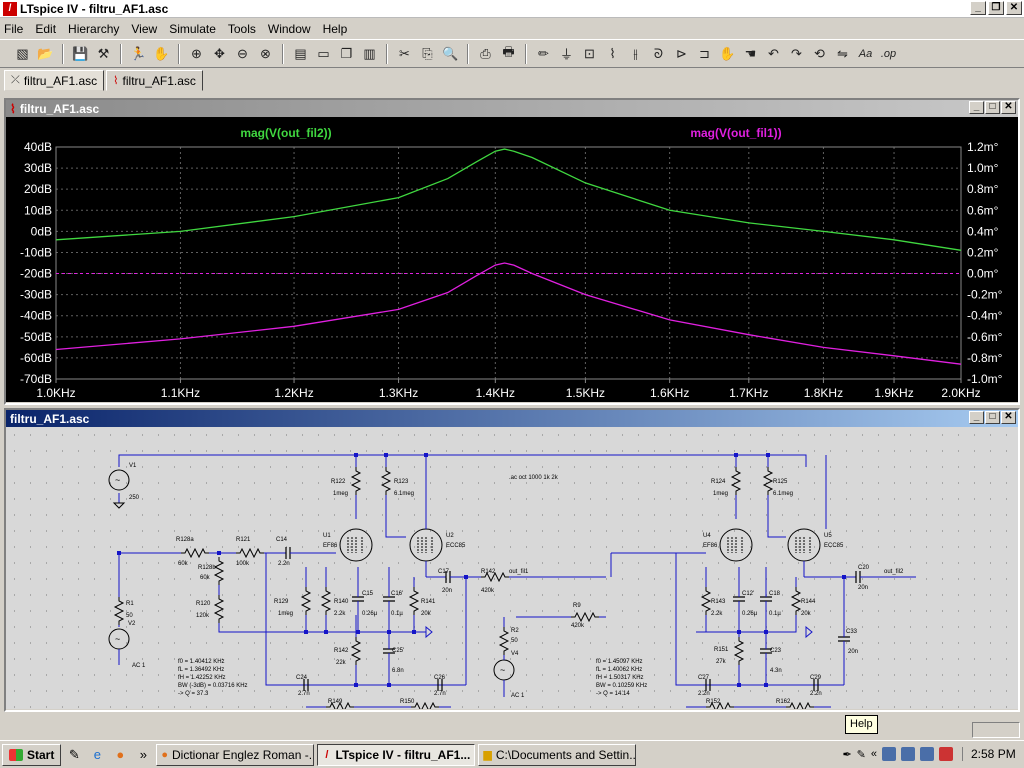 The width and height of the screenshot is (1024, 768). Describe the element at coordinates (704, 53) in the screenshot. I see `component-icon: ⊐` at that location.